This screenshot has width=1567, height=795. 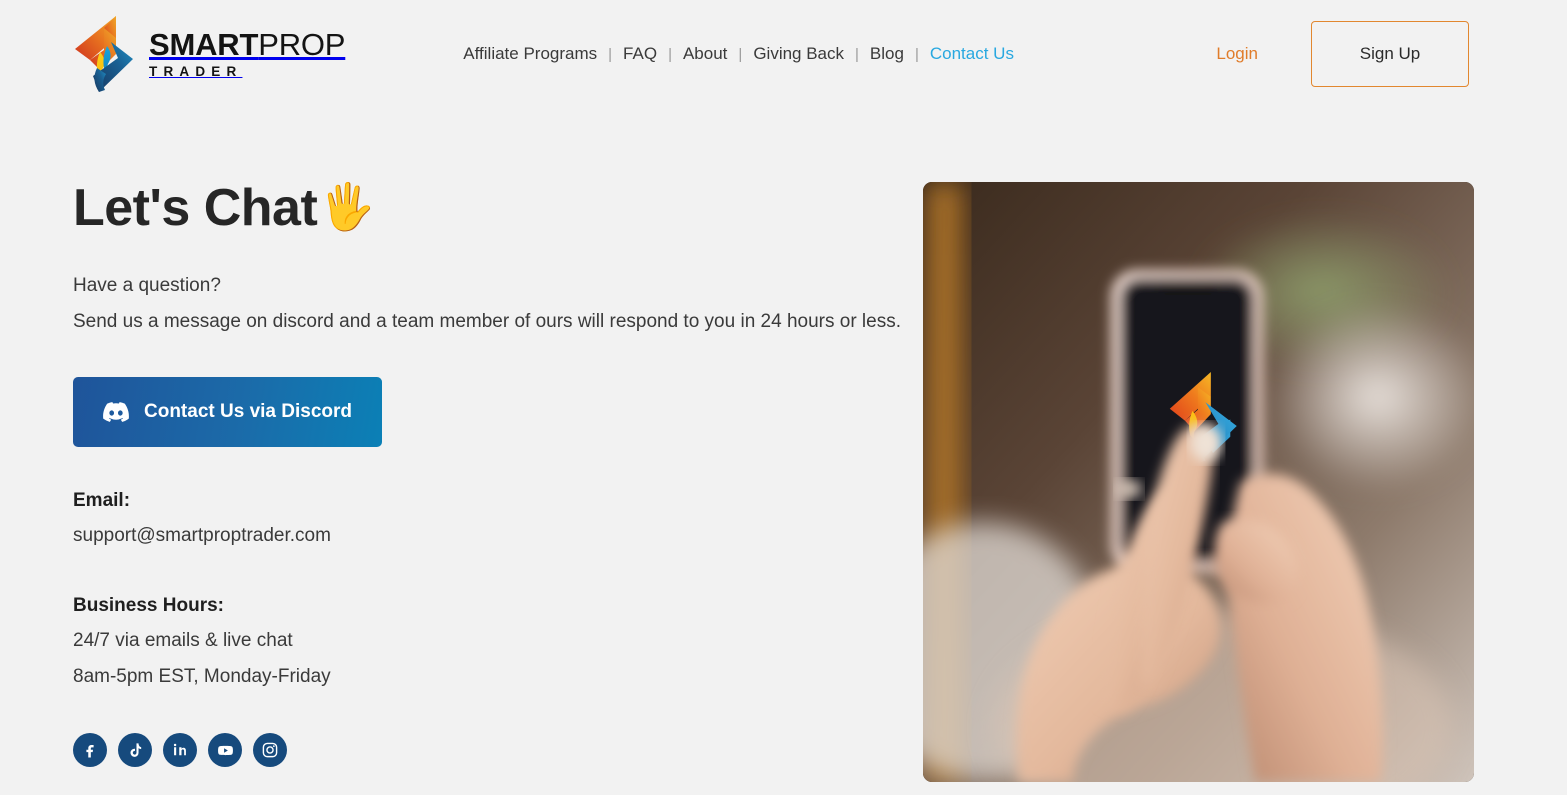 I want to click on business-hours-line-1: 24/7 via emails & live chat, so click(x=183, y=640).